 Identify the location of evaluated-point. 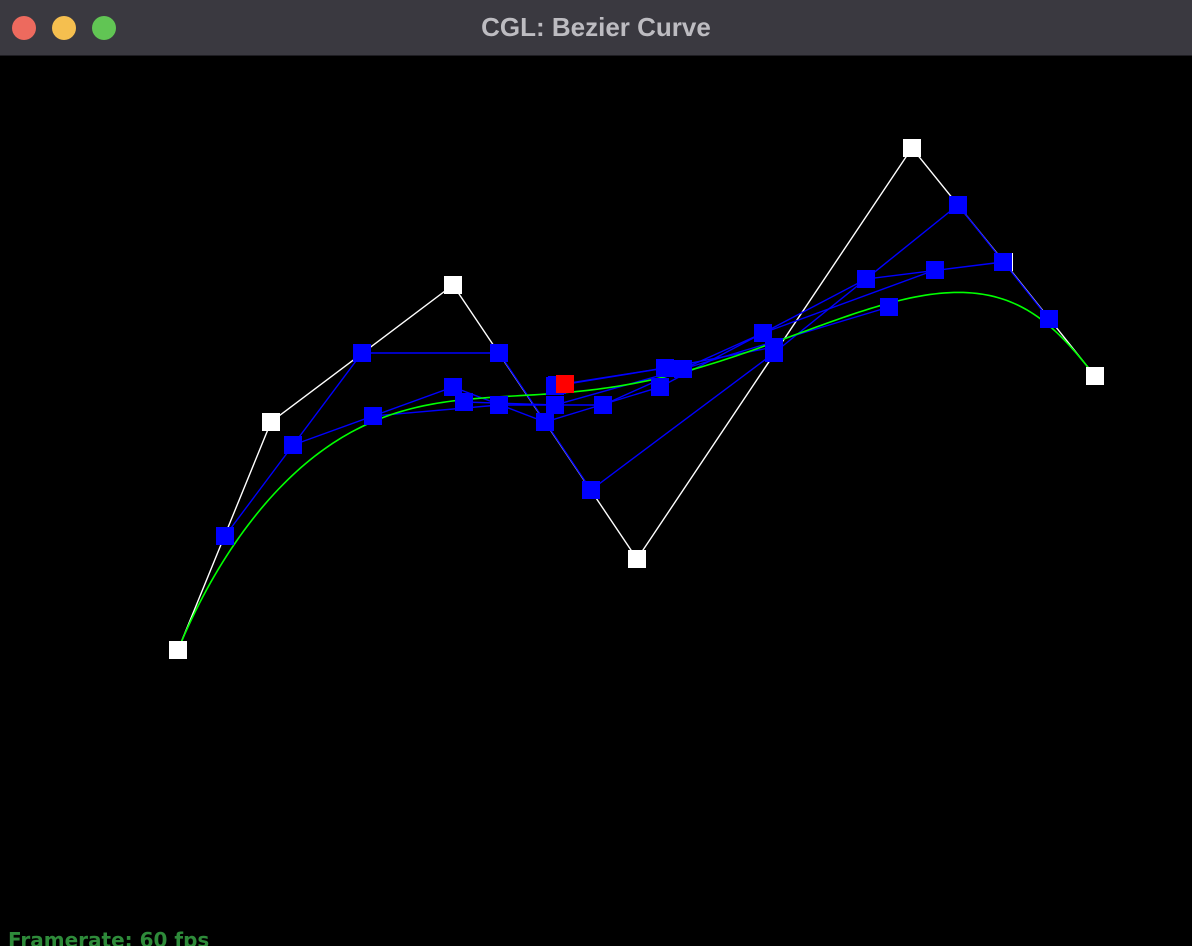
(565, 384).